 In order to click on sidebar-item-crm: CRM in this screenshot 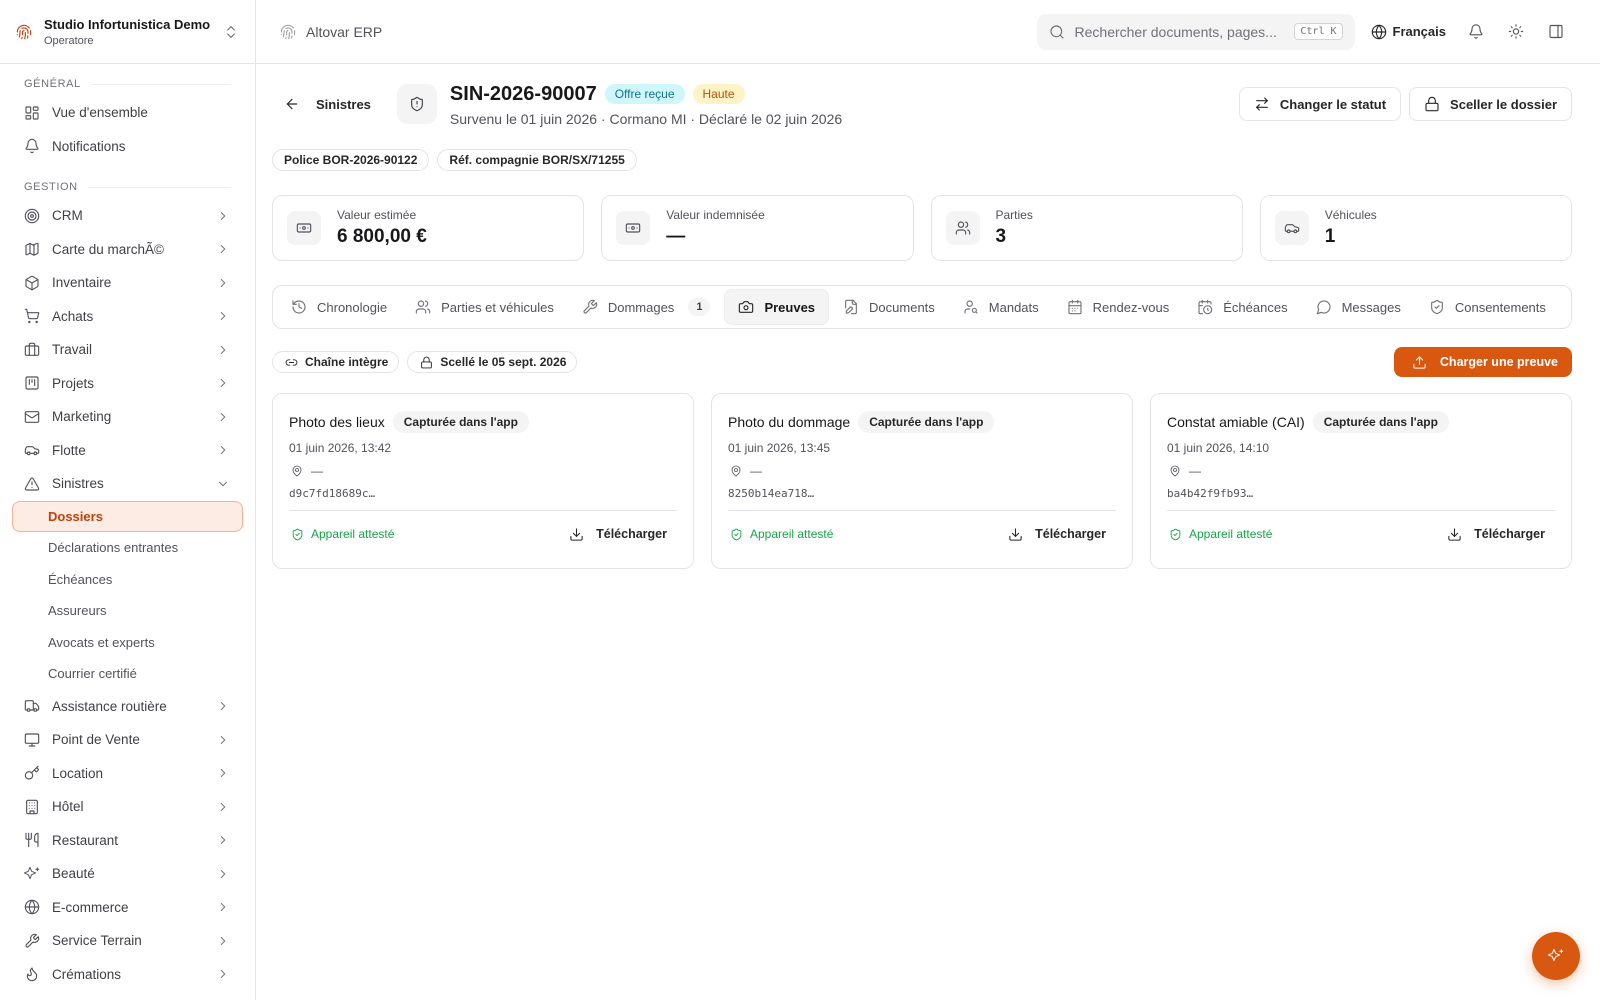, I will do `click(127, 216)`.